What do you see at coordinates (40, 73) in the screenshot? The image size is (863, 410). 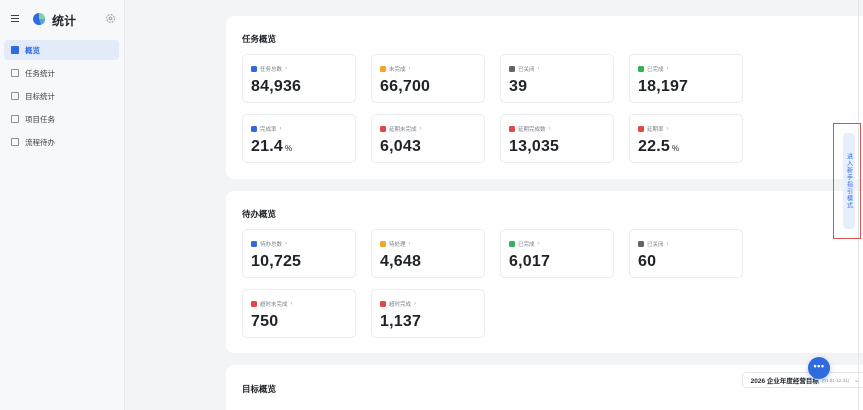 I see `sidebar-item-label: 任务统计` at bounding box center [40, 73].